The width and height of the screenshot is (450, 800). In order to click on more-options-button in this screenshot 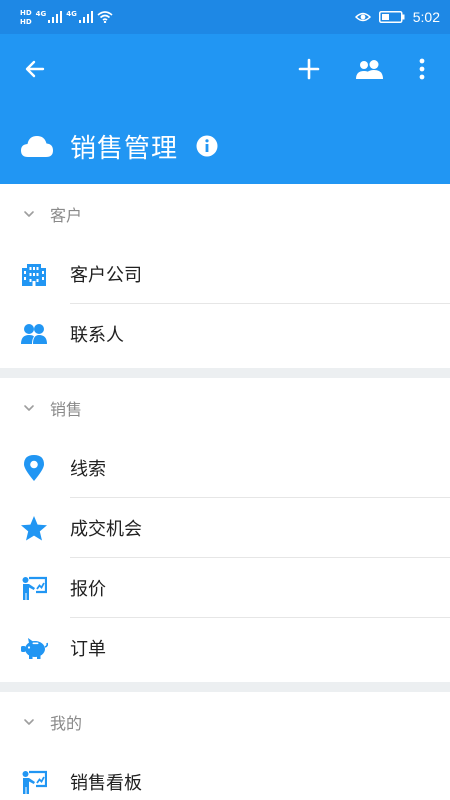, I will do `click(422, 69)`.